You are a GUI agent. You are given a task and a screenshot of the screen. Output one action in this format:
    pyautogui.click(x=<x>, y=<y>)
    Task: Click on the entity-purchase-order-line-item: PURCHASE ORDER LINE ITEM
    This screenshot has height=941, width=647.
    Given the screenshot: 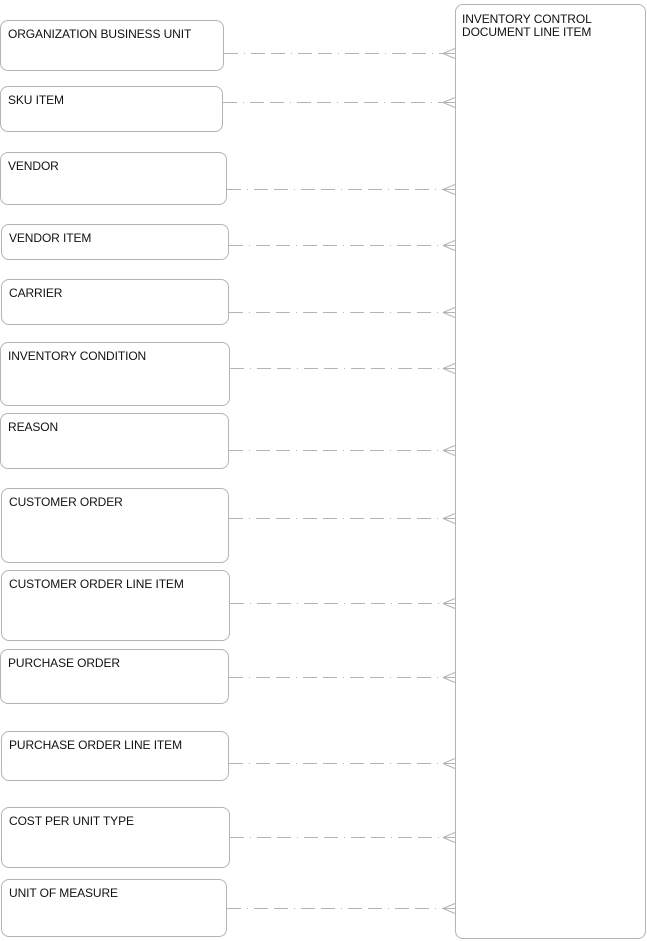 What is the action you would take?
    pyautogui.click(x=115, y=756)
    